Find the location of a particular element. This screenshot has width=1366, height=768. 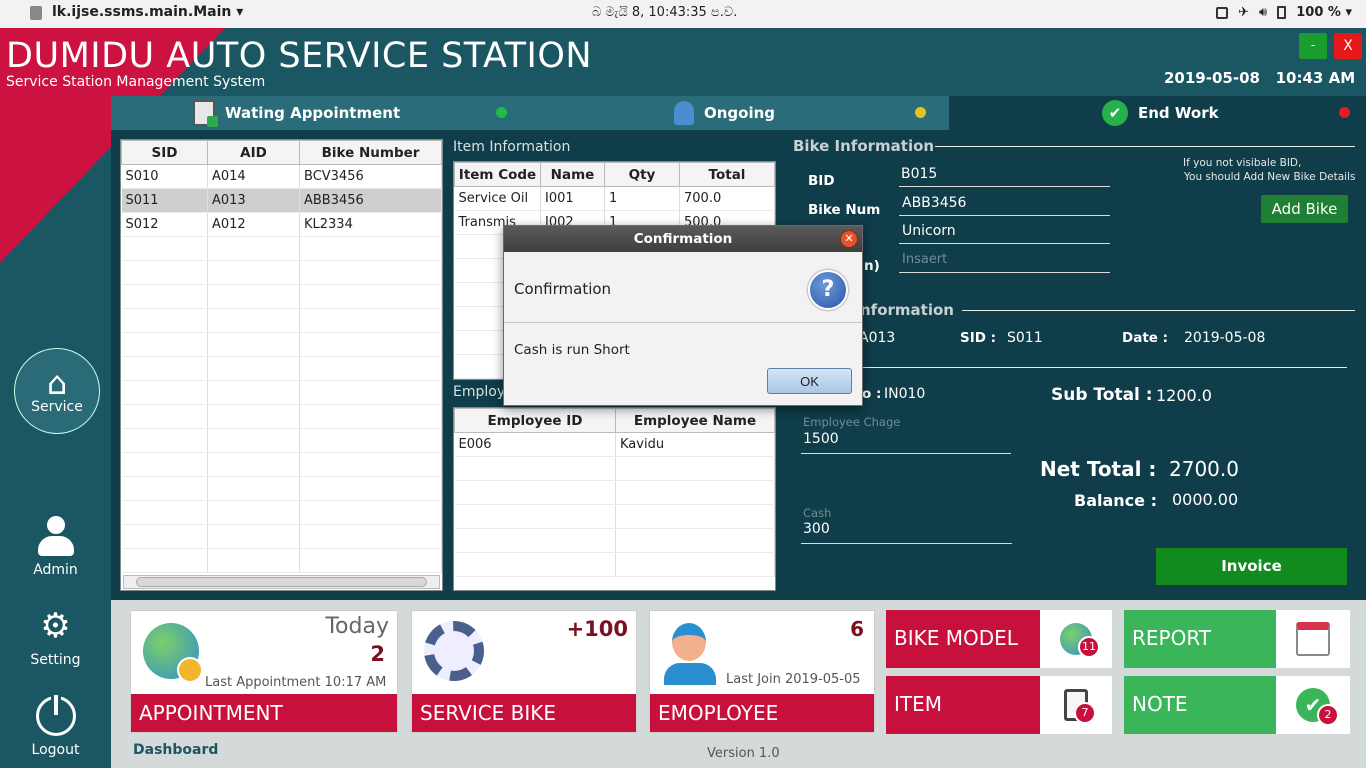

header-time: 10:43 AM is located at coordinates (1315, 78).